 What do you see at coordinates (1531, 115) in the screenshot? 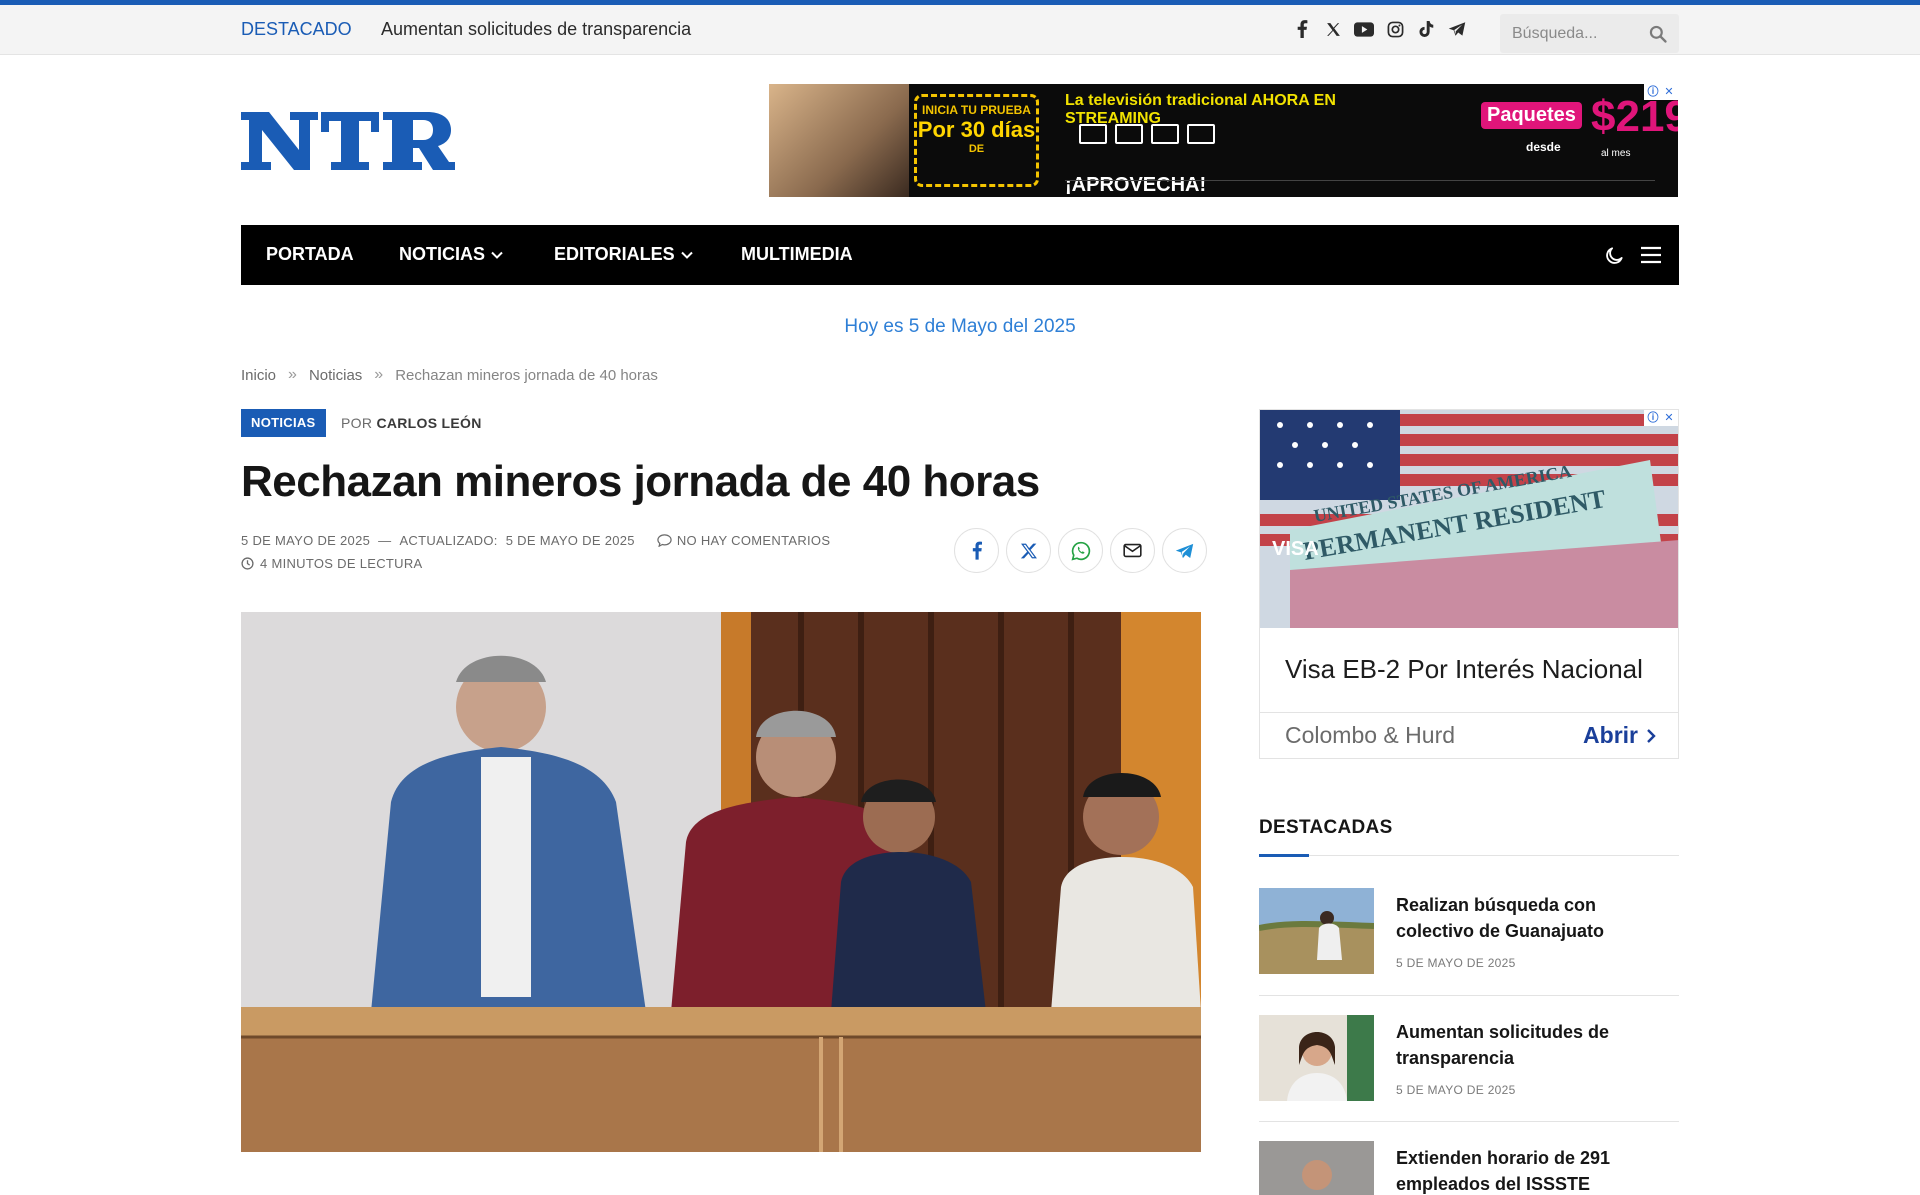
I see `ad-package-label: Paquetes` at bounding box center [1531, 115].